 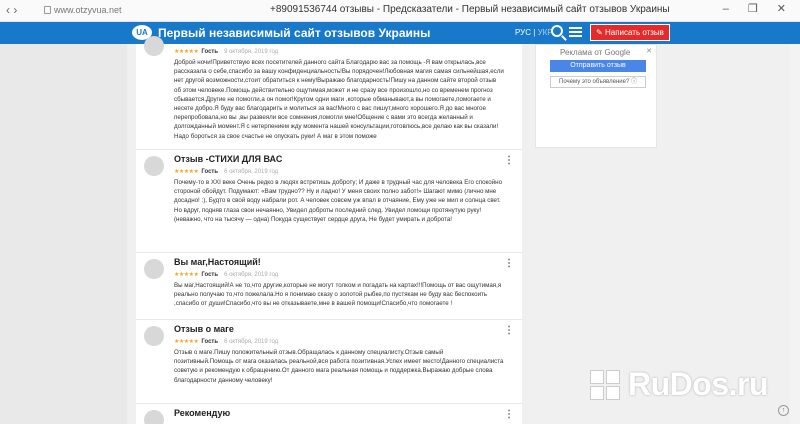 What do you see at coordinates (329, 414) in the screenshot?
I see `review-card: Рекомендую ⋮` at bounding box center [329, 414].